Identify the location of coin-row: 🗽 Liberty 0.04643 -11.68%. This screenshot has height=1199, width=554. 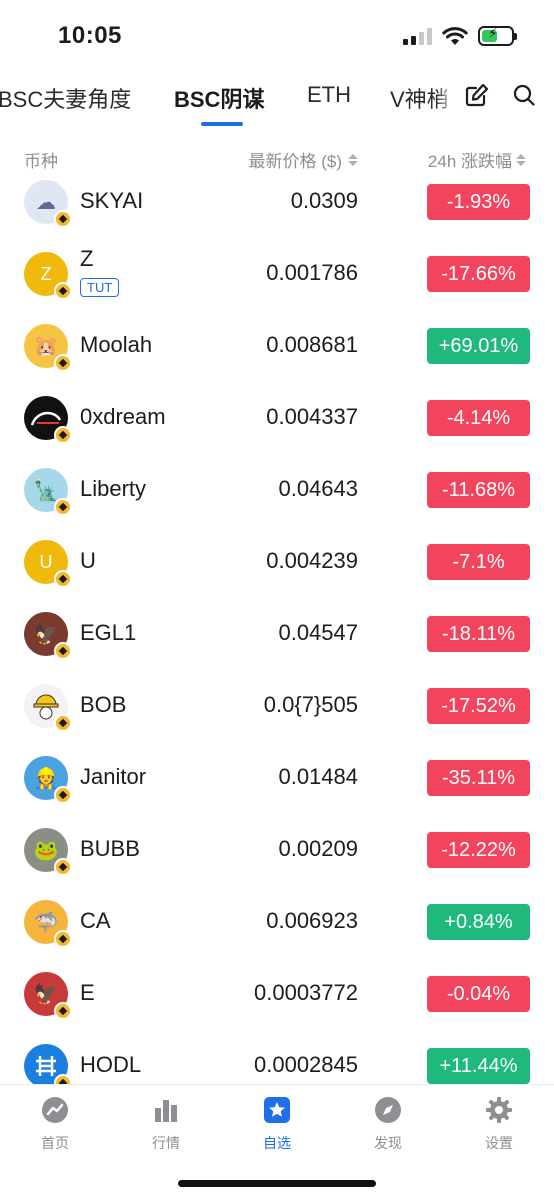
(277, 490).